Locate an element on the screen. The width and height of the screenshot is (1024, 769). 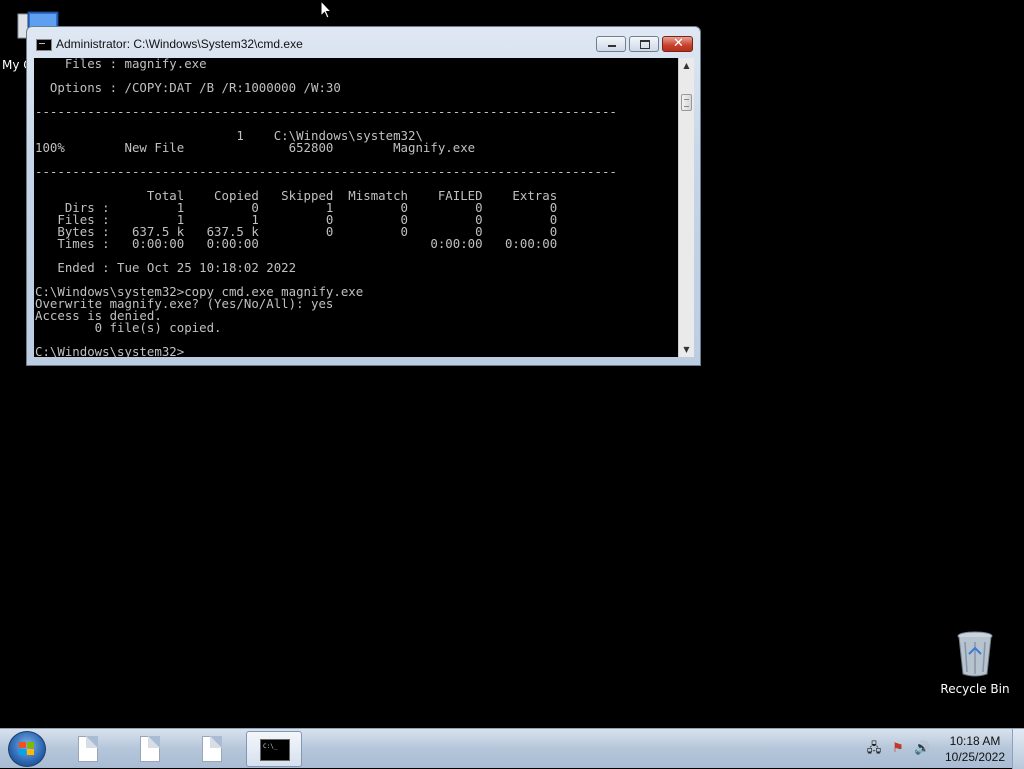
console-line: Ended : Tue Oct 25 10:18:02 2022 is located at coordinates (177, 267).